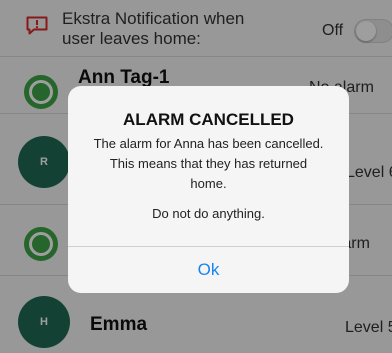 This screenshot has height=353, width=392. What do you see at coordinates (208, 213) in the screenshot?
I see `dialog-note: Do not do anything.` at bounding box center [208, 213].